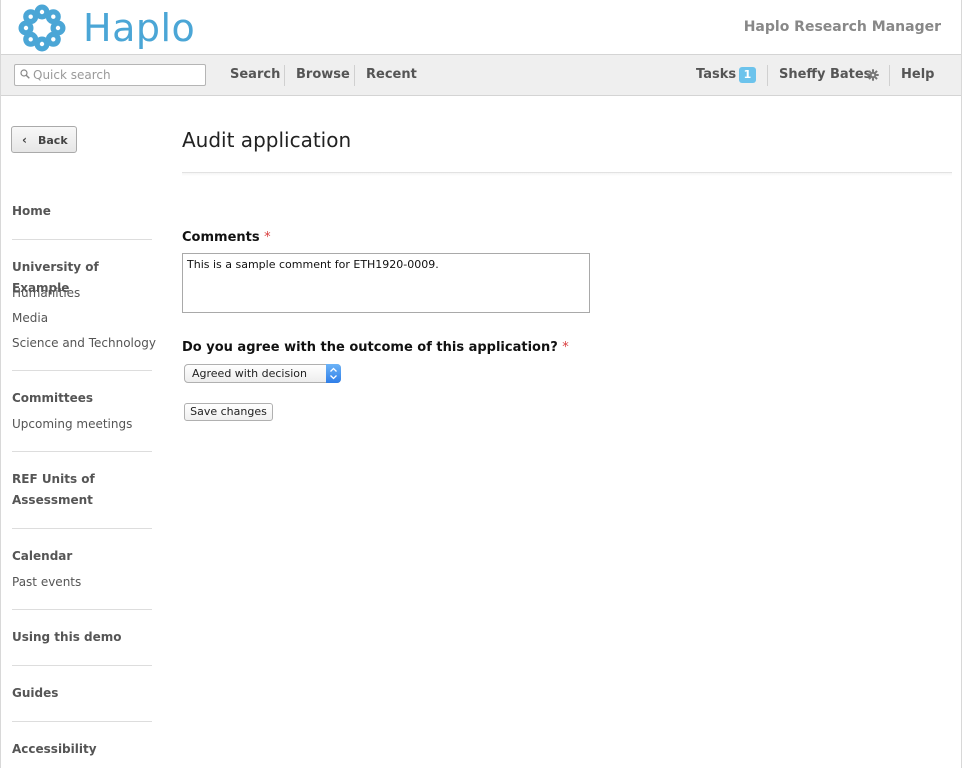  What do you see at coordinates (716, 74) in the screenshot?
I see `nav-tasks-link: Tasks` at bounding box center [716, 74].